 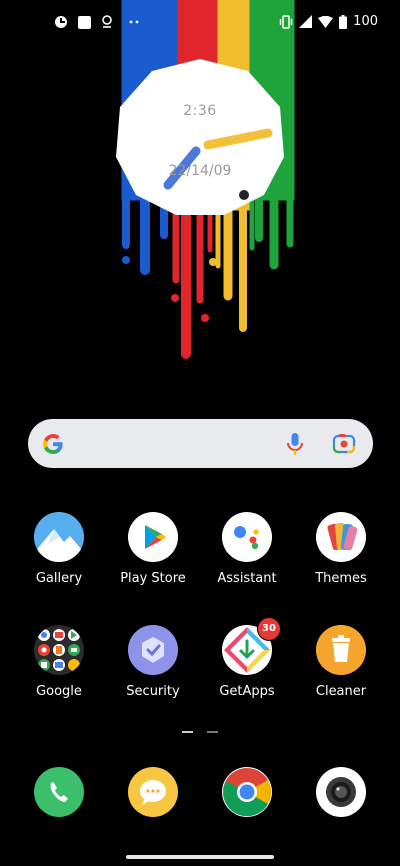 I want to click on clock-face, so click(x=200, y=137).